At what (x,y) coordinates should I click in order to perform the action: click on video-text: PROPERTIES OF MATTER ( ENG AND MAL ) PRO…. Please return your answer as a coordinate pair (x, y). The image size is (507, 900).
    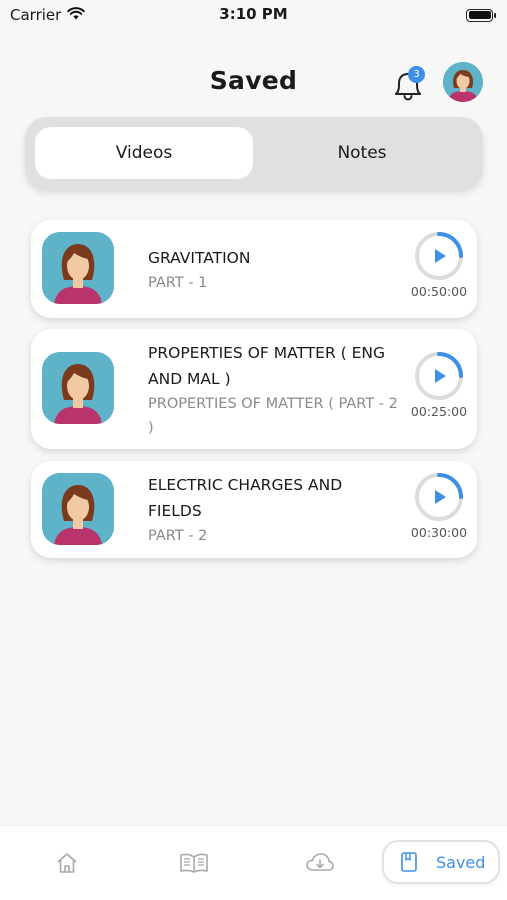
    Looking at the image, I should click on (273, 390).